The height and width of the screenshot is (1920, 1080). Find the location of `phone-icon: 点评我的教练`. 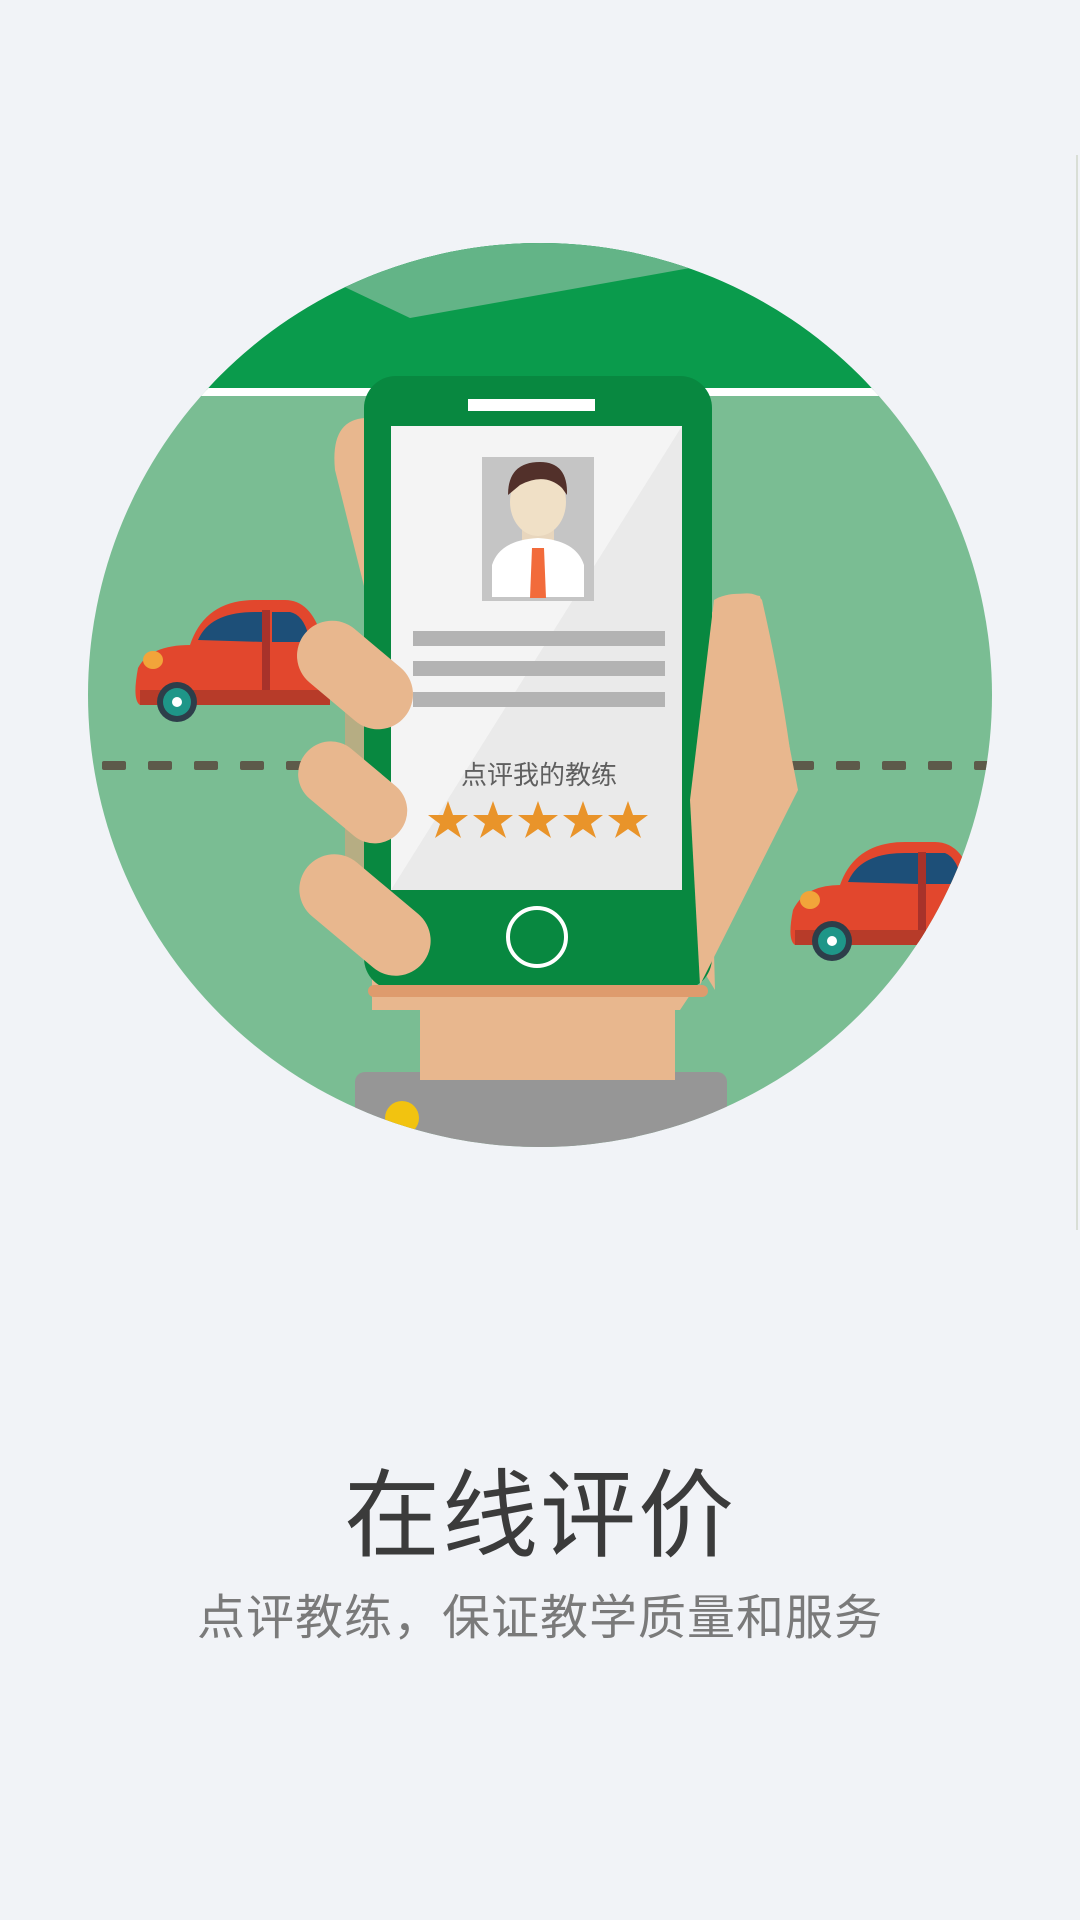

phone-icon: 点评我的教练 is located at coordinates (538, 686).